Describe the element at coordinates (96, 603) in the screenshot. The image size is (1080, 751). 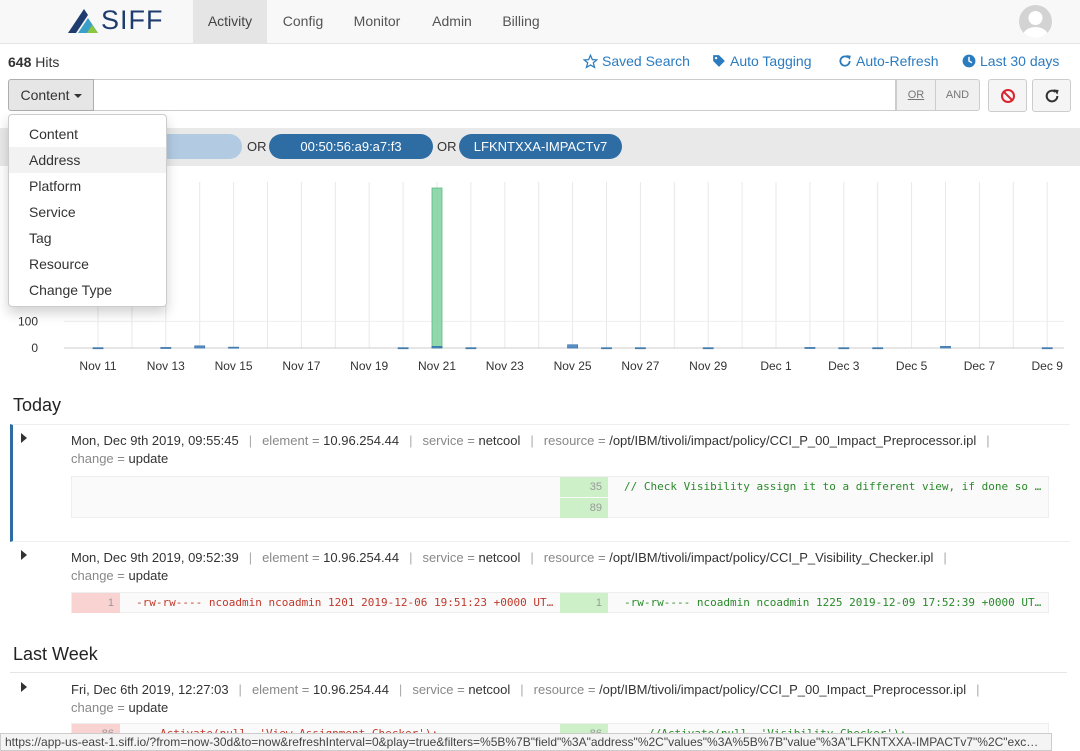
I see `diff-left-line-number: 1` at that location.